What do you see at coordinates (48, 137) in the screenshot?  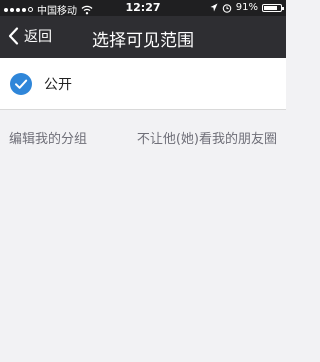 I see `edit-groups-link: 编辑我的分组` at bounding box center [48, 137].